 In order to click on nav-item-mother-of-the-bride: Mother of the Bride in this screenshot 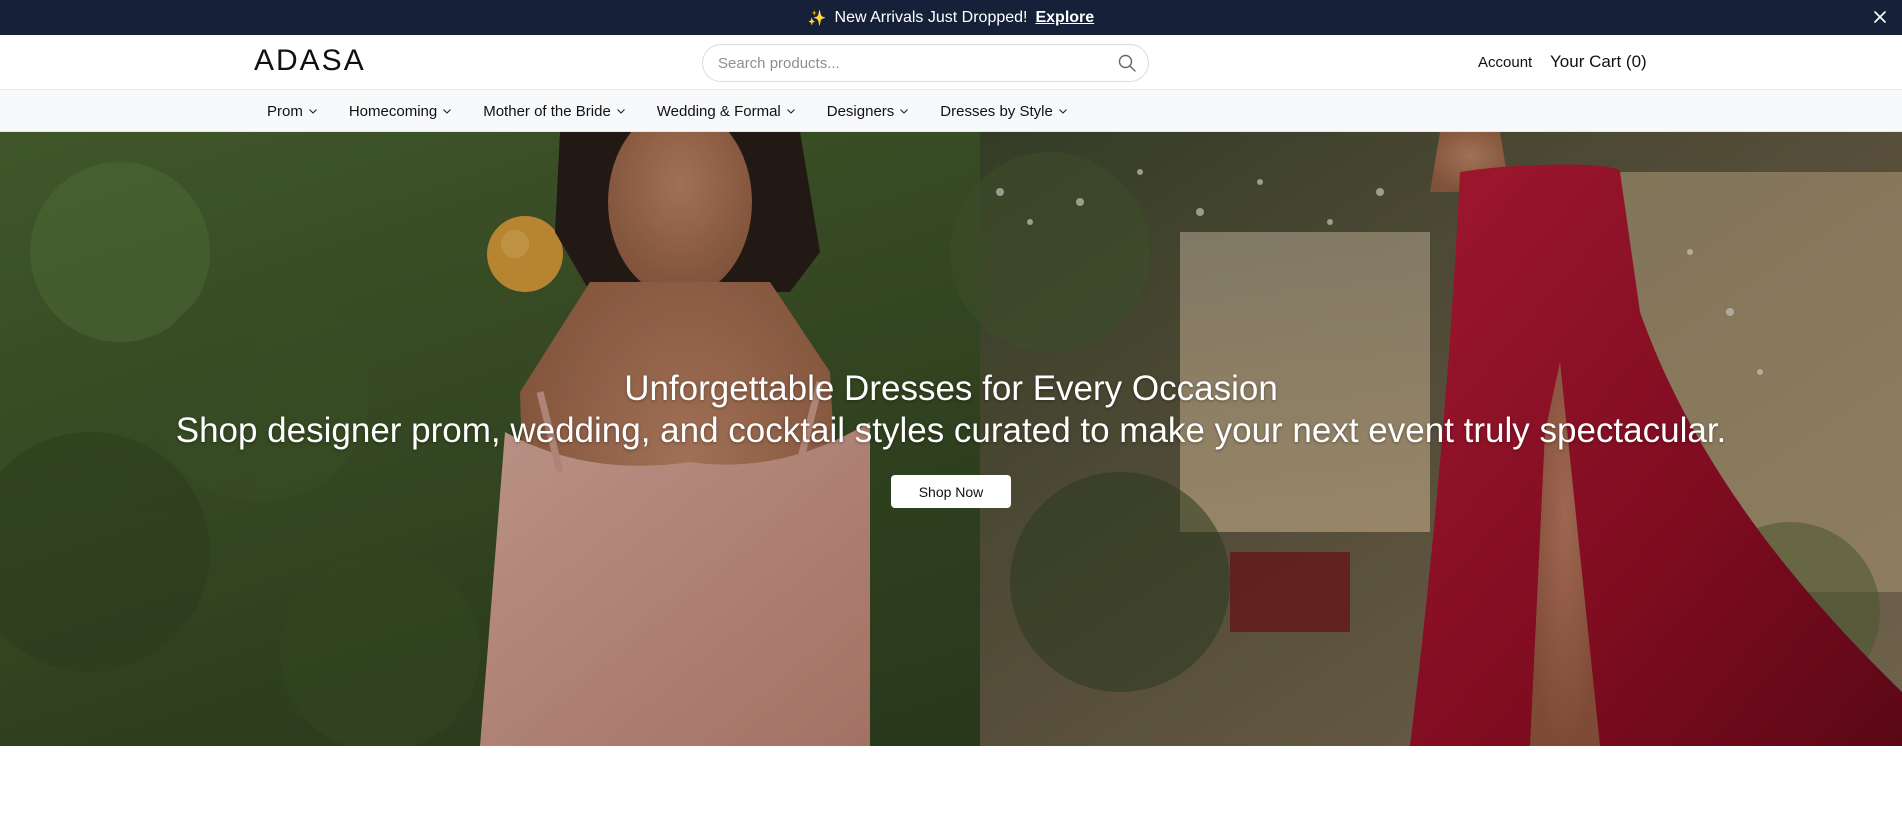, I will do `click(554, 111)`.